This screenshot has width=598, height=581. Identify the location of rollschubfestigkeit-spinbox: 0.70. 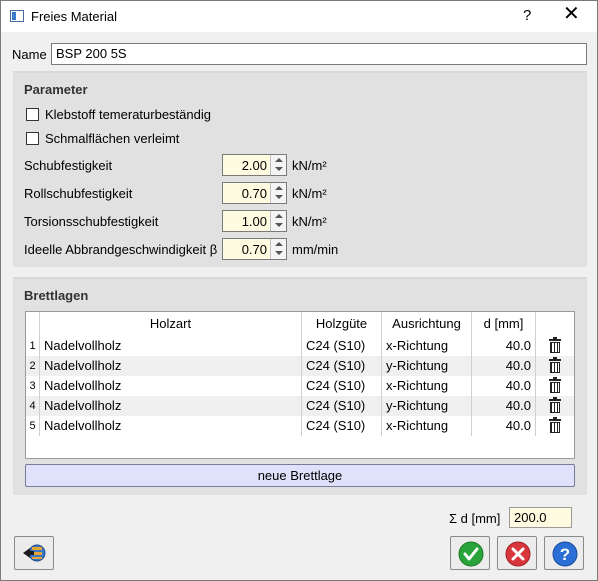
(254, 193).